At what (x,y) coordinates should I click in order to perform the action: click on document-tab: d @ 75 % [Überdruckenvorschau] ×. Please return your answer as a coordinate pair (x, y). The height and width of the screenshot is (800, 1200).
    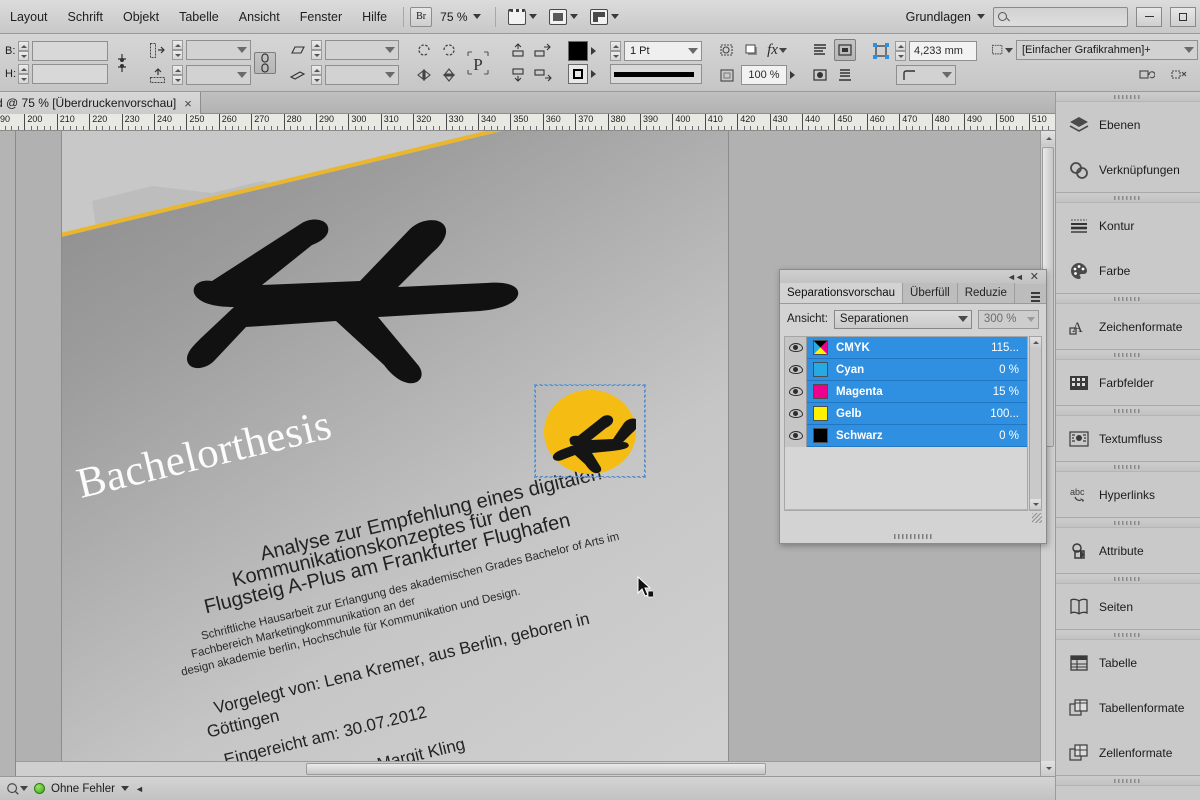
    Looking at the image, I should click on (100, 103).